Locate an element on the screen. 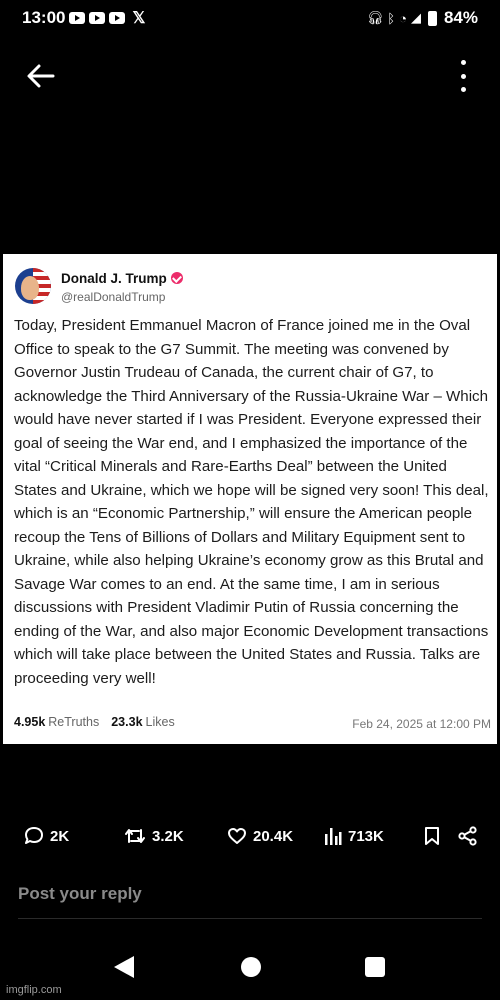 The image size is (500, 1000). system-nav-bar is located at coordinates (250, 967).